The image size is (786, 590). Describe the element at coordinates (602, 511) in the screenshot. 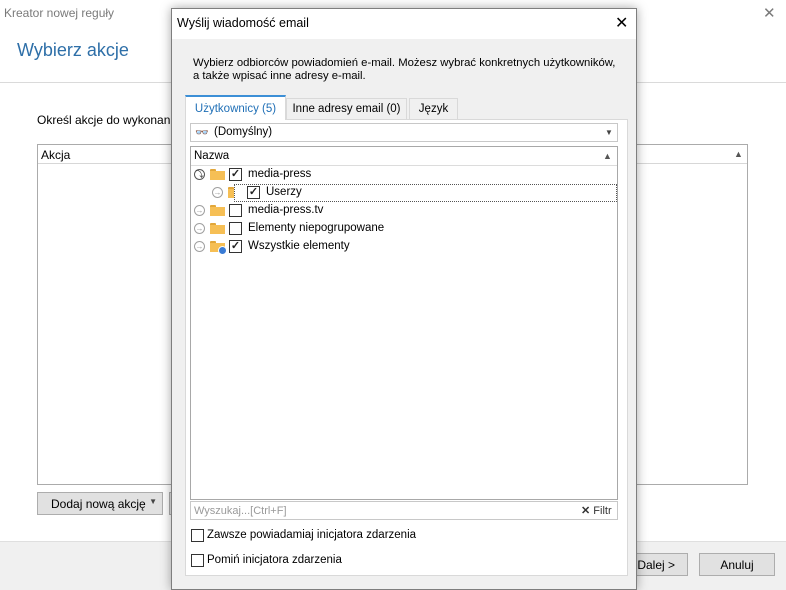

I see `filter-label: Filtr` at that location.